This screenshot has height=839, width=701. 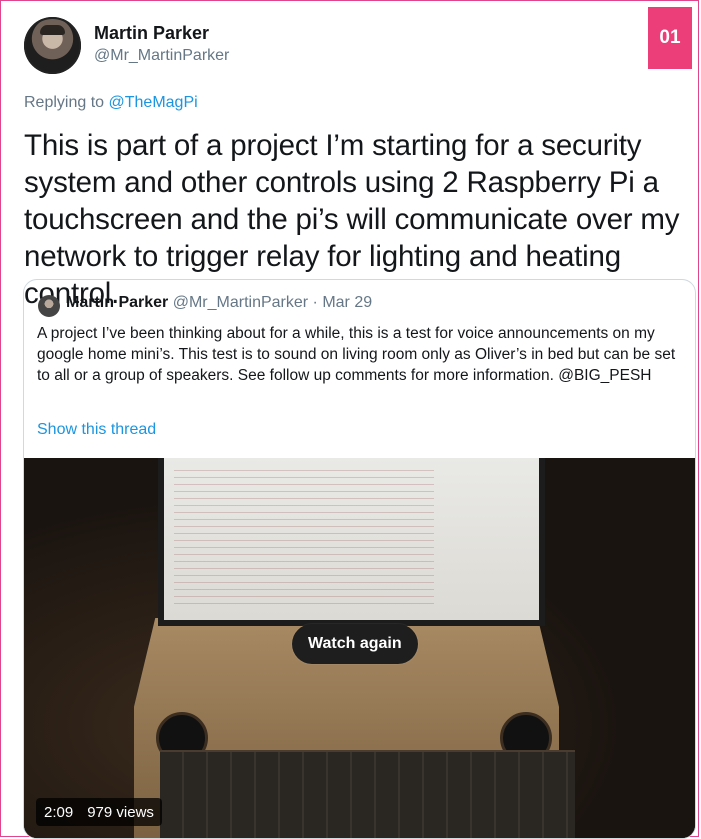 What do you see at coordinates (351, 542) in the screenshot?
I see `touchscreen` at bounding box center [351, 542].